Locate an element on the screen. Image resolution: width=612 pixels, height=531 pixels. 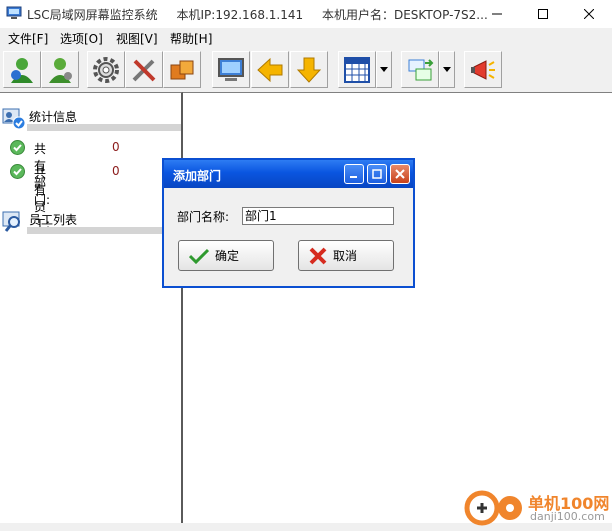
ok-button: 确定 is located at coordinates (226, 255).